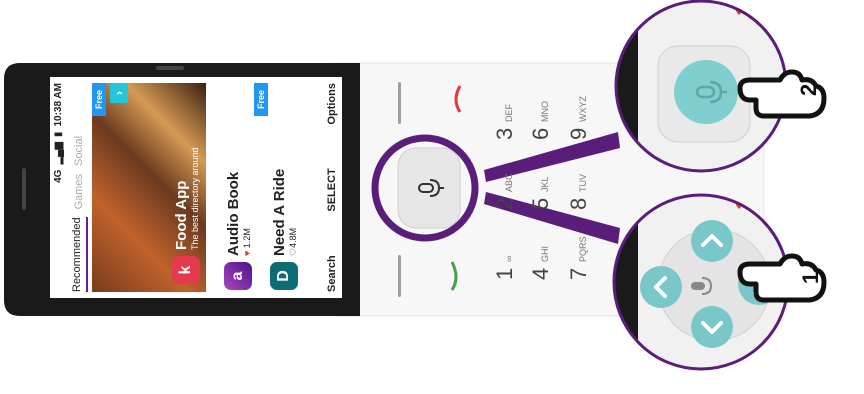  I want to click on dpad-left-button, so click(661, 287).